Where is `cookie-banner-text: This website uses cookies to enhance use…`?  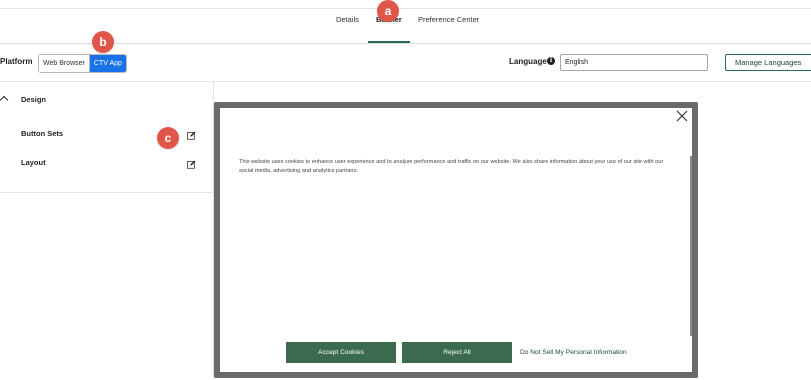
cookie-banner-text: This website uses cookies to enhance use… is located at coordinates (451, 166).